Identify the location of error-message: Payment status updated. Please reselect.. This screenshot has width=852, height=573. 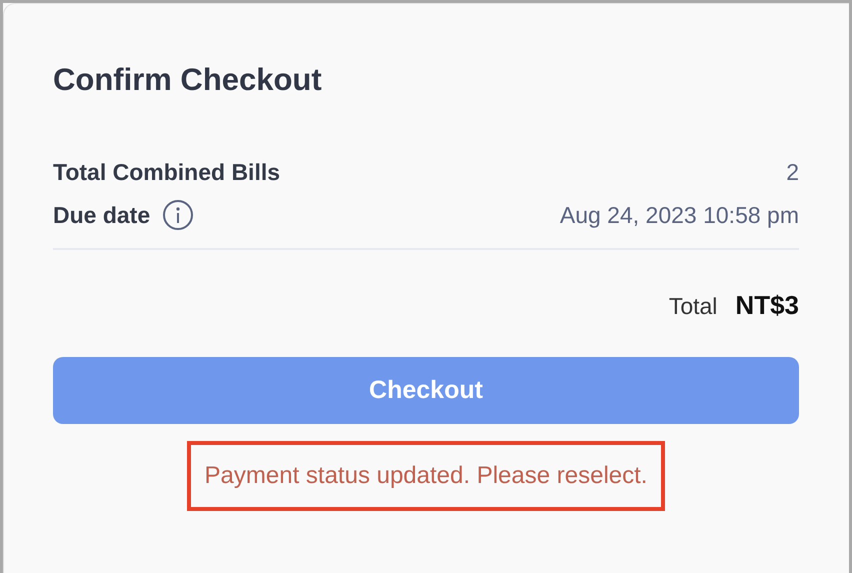
(426, 476).